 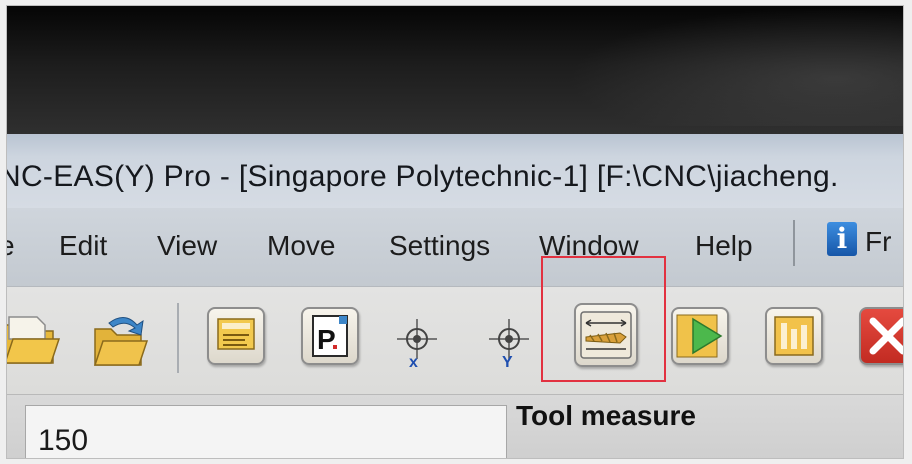 I want to click on program-icon, so click(x=236, y=334).